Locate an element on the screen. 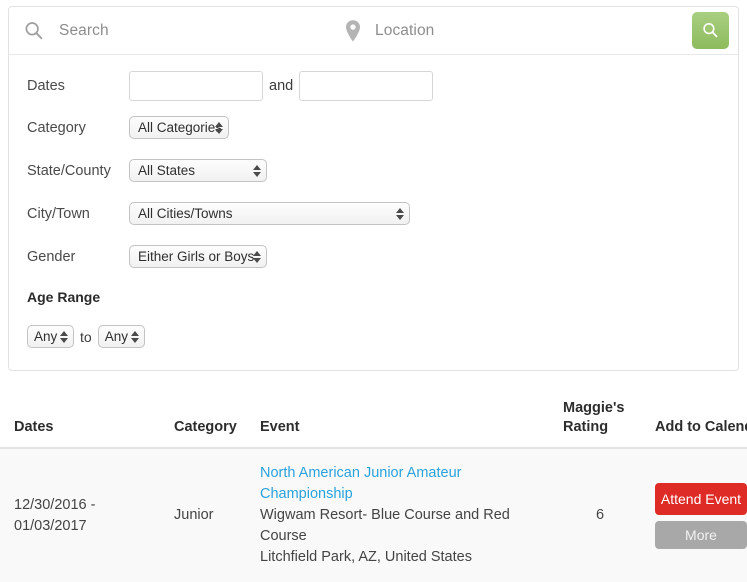 The width and height of the screenshot is (747, 582). cell-rating: 6 is located at coordinates (609, 515).